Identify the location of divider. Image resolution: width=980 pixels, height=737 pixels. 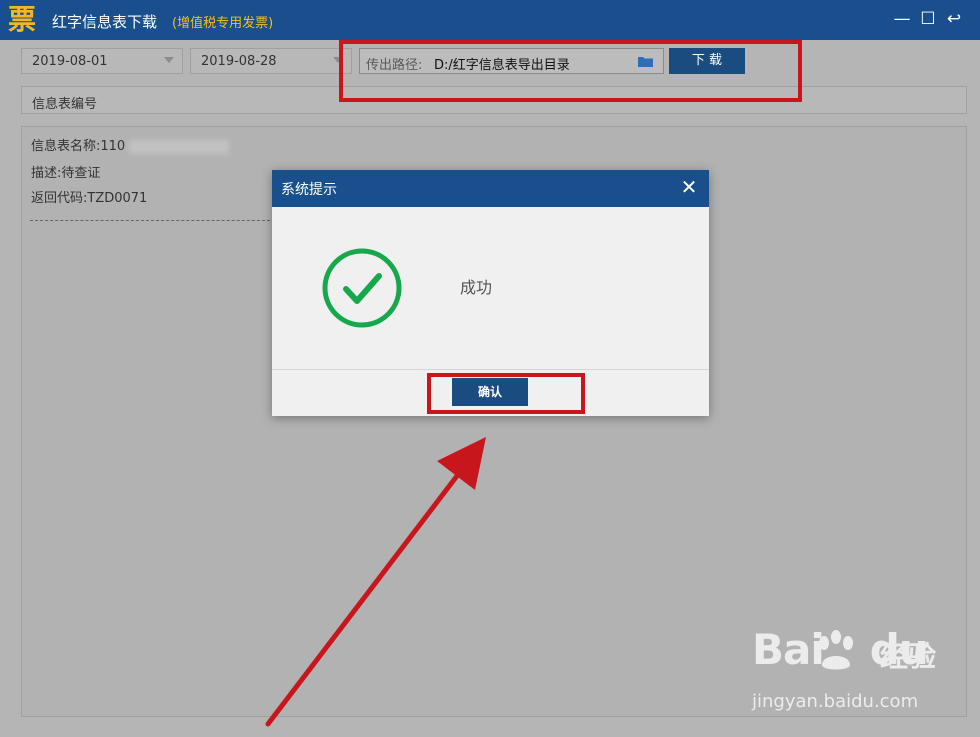
(152, 220).